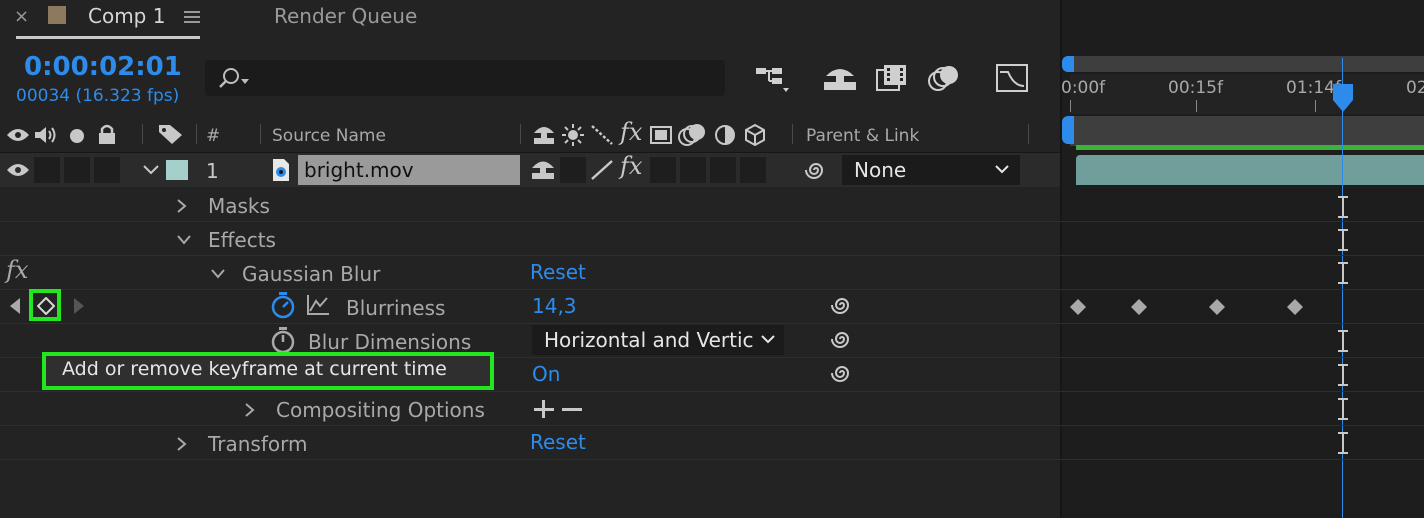  What do you see at coordinates (1247, 131) in the screenshot?
I see `timeline-navigator` at bounding box center [1247, 131].